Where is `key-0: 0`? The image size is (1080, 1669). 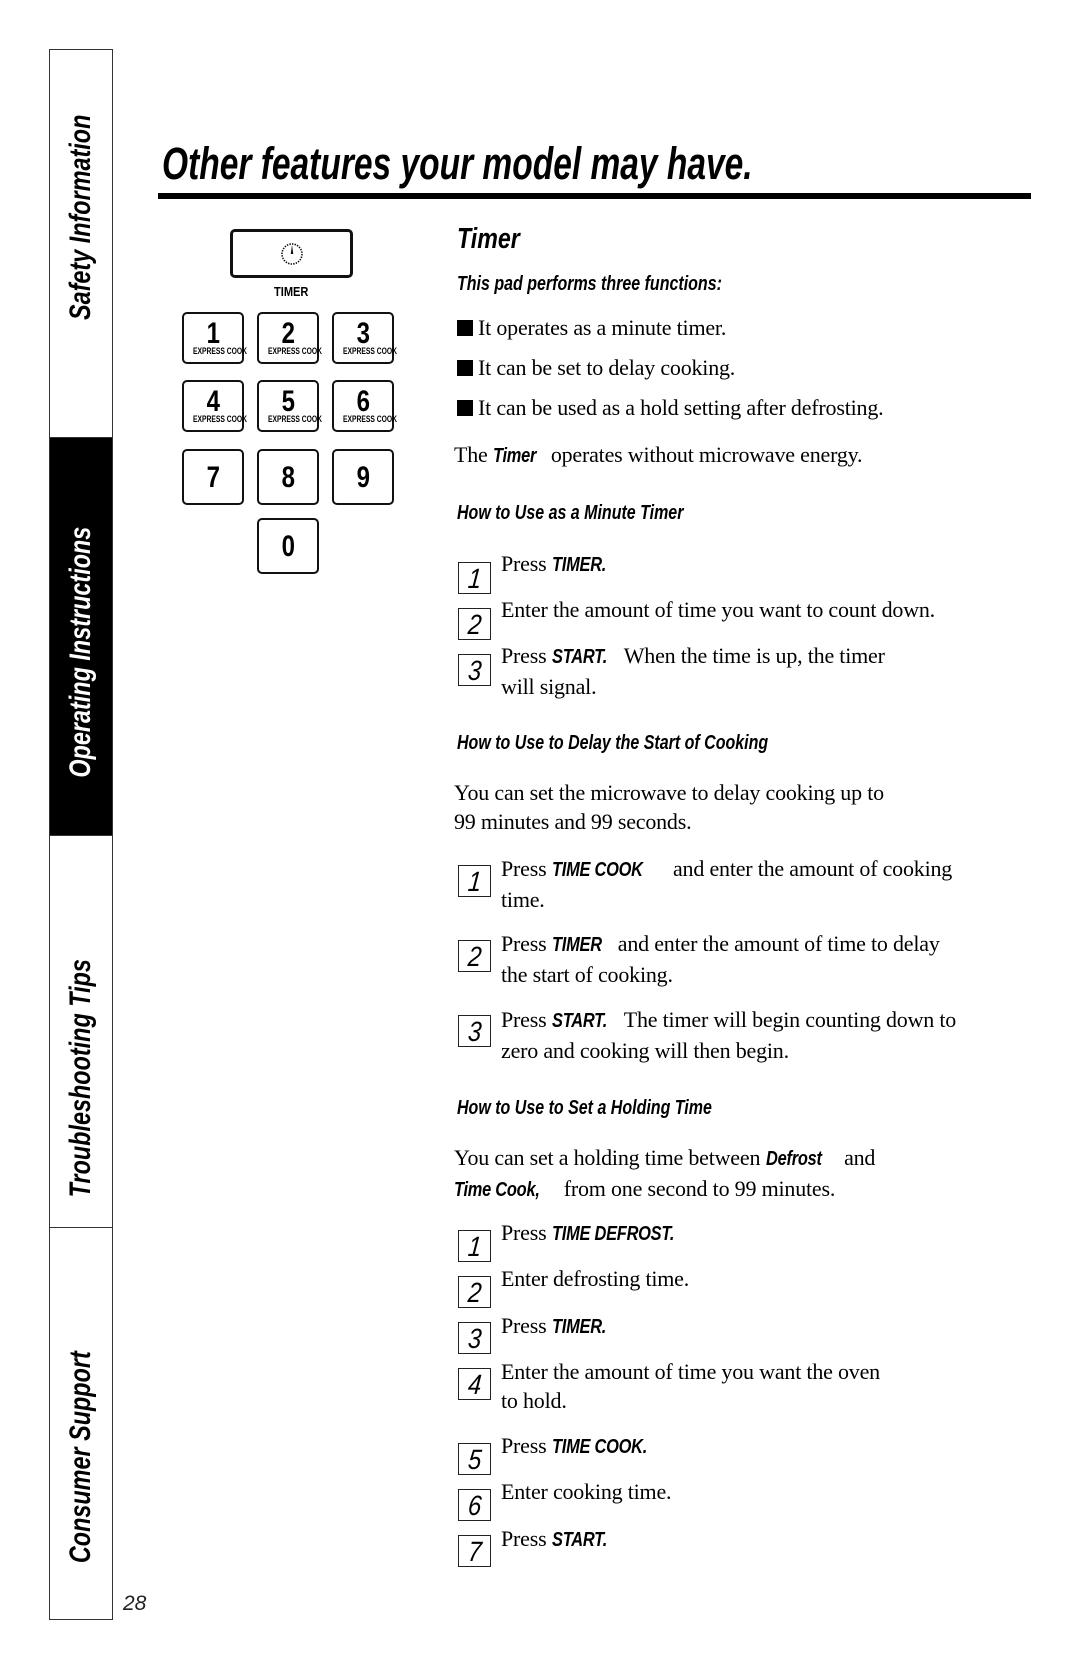
key-0: 0 is located at coordinates (288, 546).